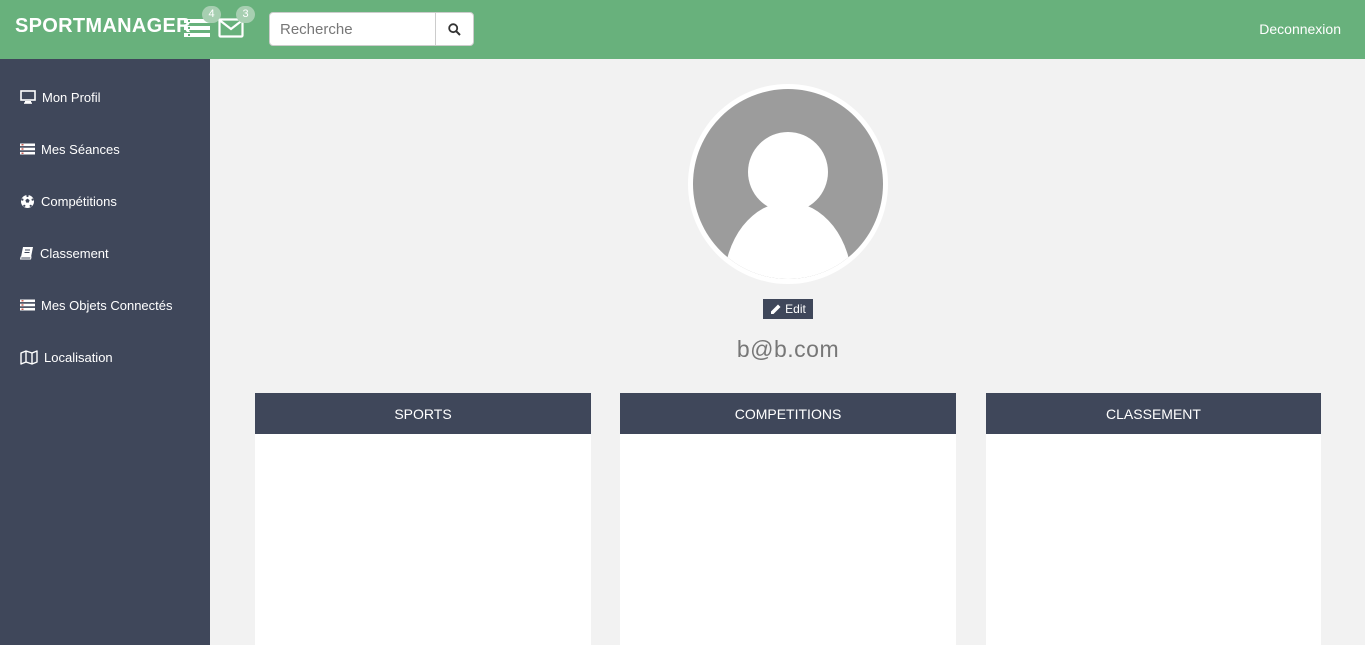 This screenshot has height=645, width=1365. I want to click on sidebar-item-competitions: Compétitions, so click(68, 201).